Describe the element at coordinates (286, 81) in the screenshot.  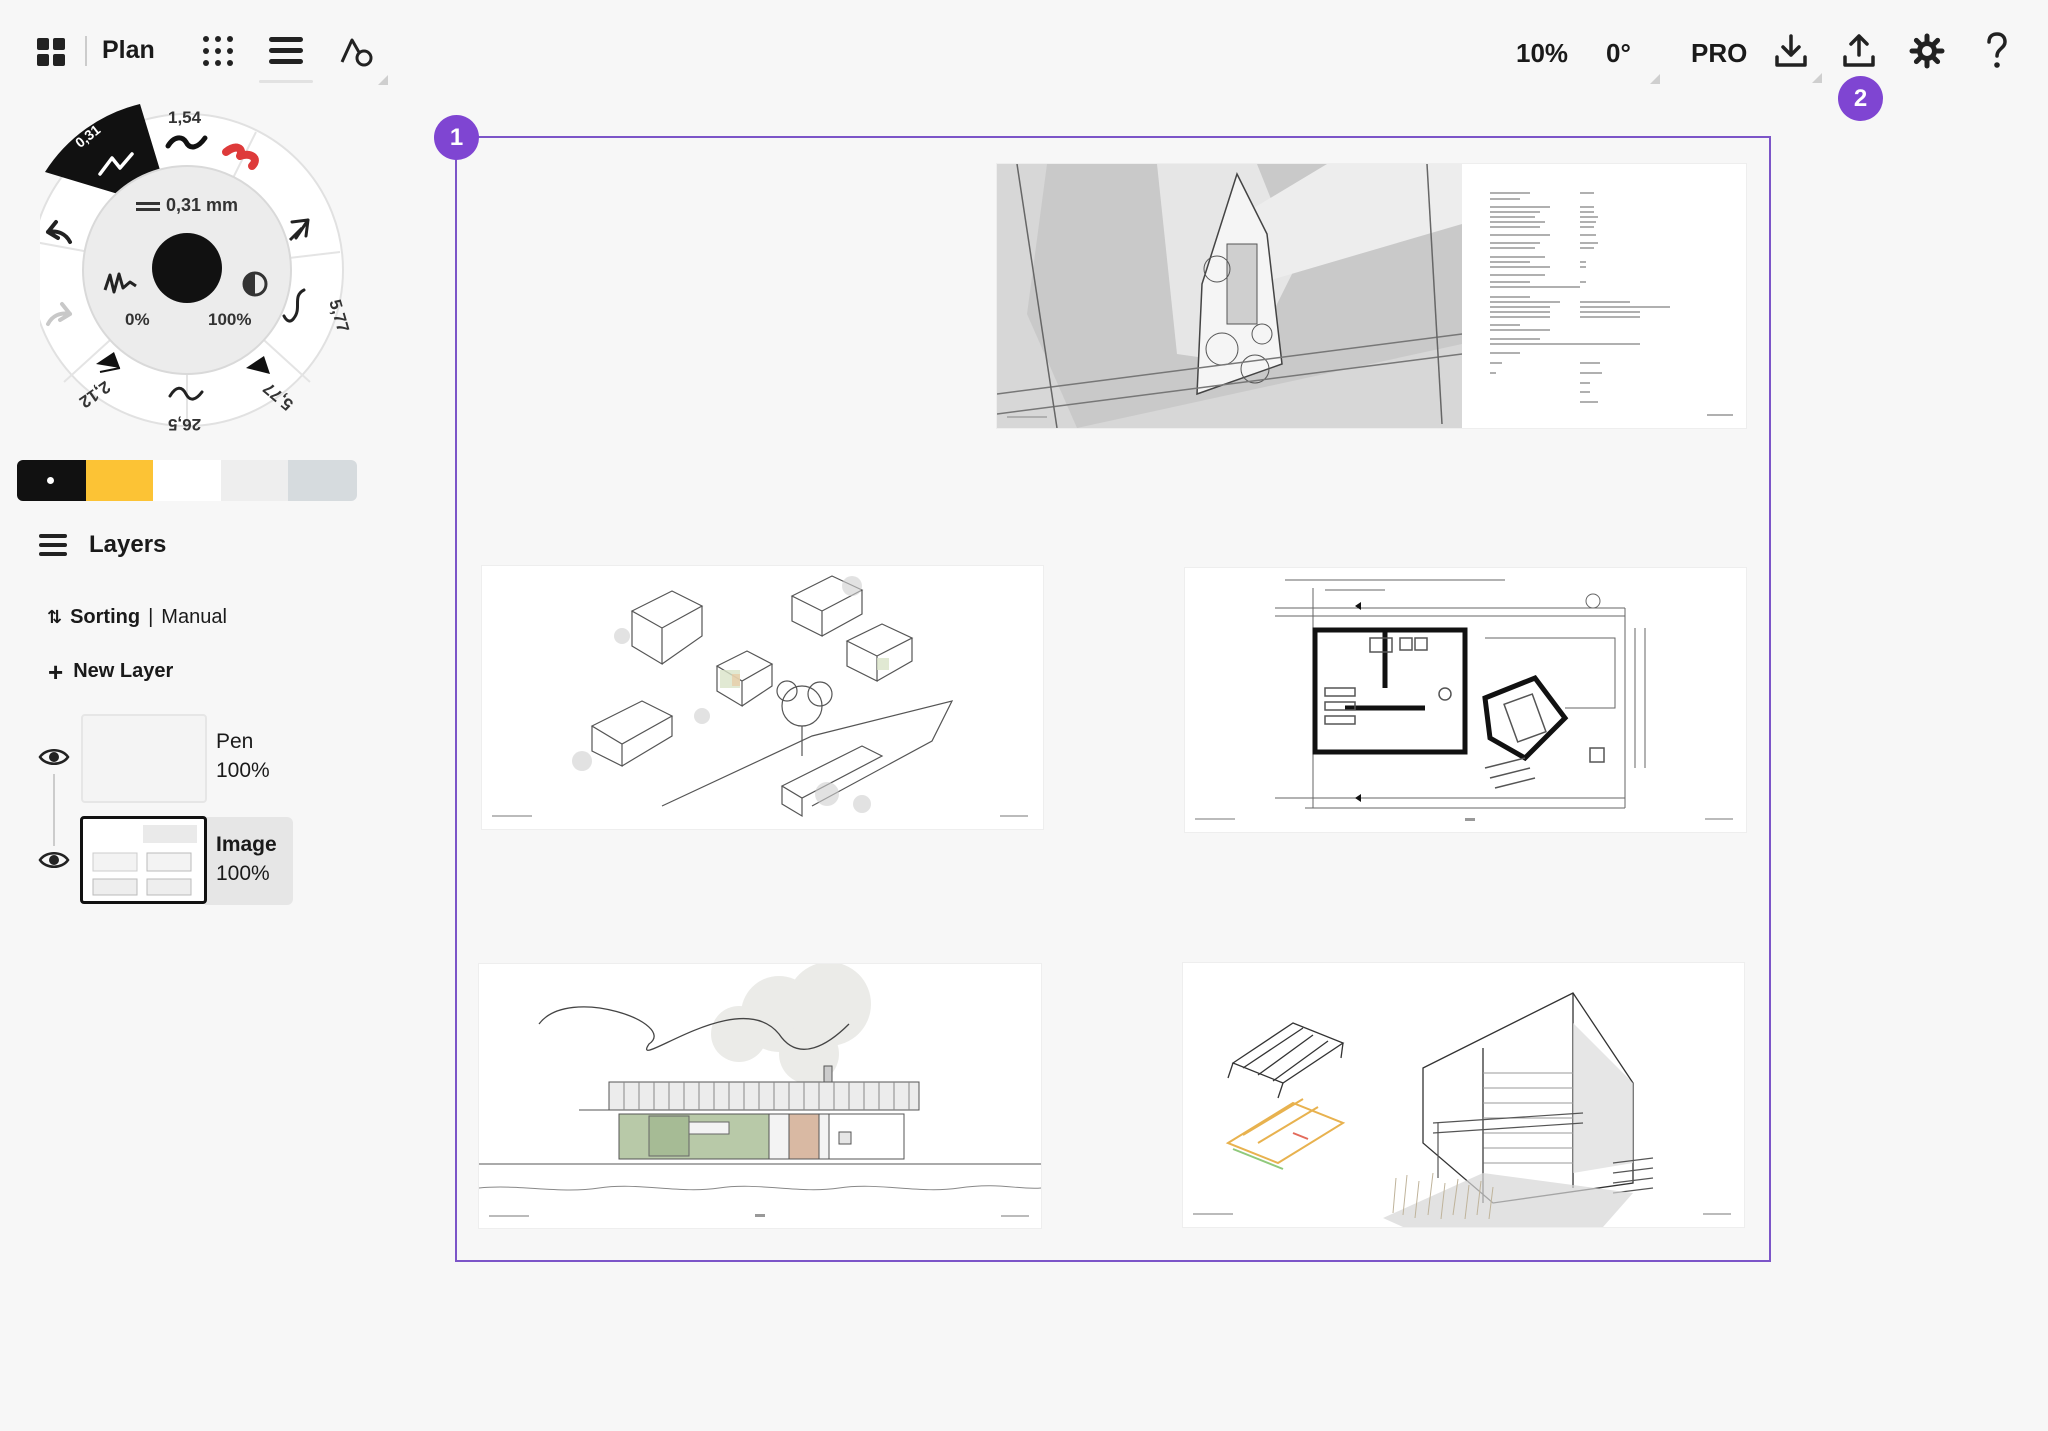
I see `active-tool-underline` at that location.